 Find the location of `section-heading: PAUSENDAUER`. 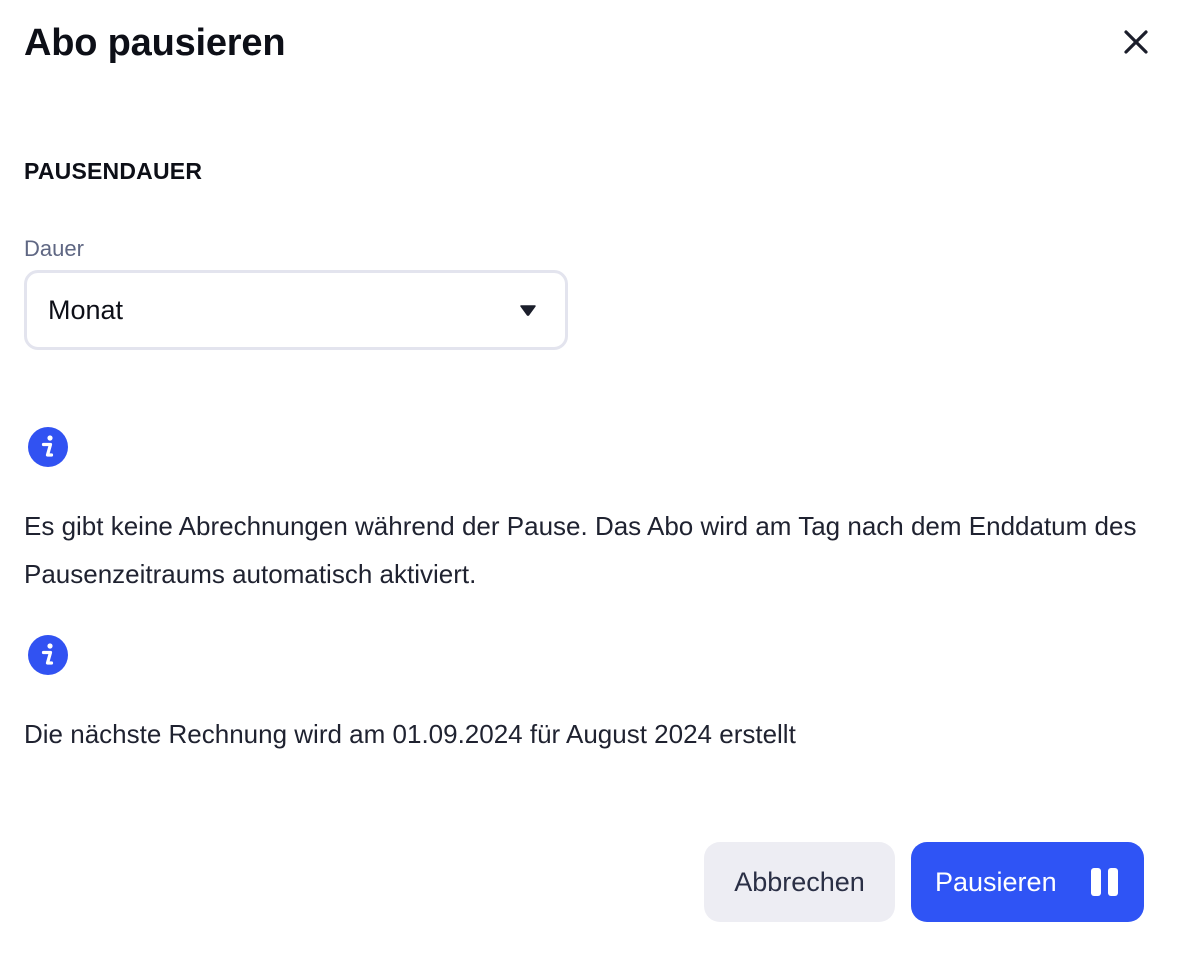

section-heading: PAUSENDAUER is located at coordinates (113, 171).